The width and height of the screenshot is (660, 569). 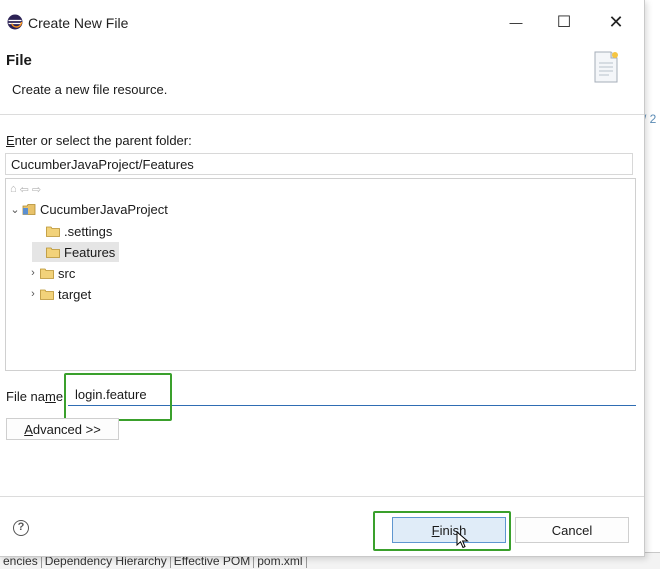 What do you see at coordinates (75, 294) in the screenshot?
I see `tree-item-label: target` at bounding box center [75, 294].